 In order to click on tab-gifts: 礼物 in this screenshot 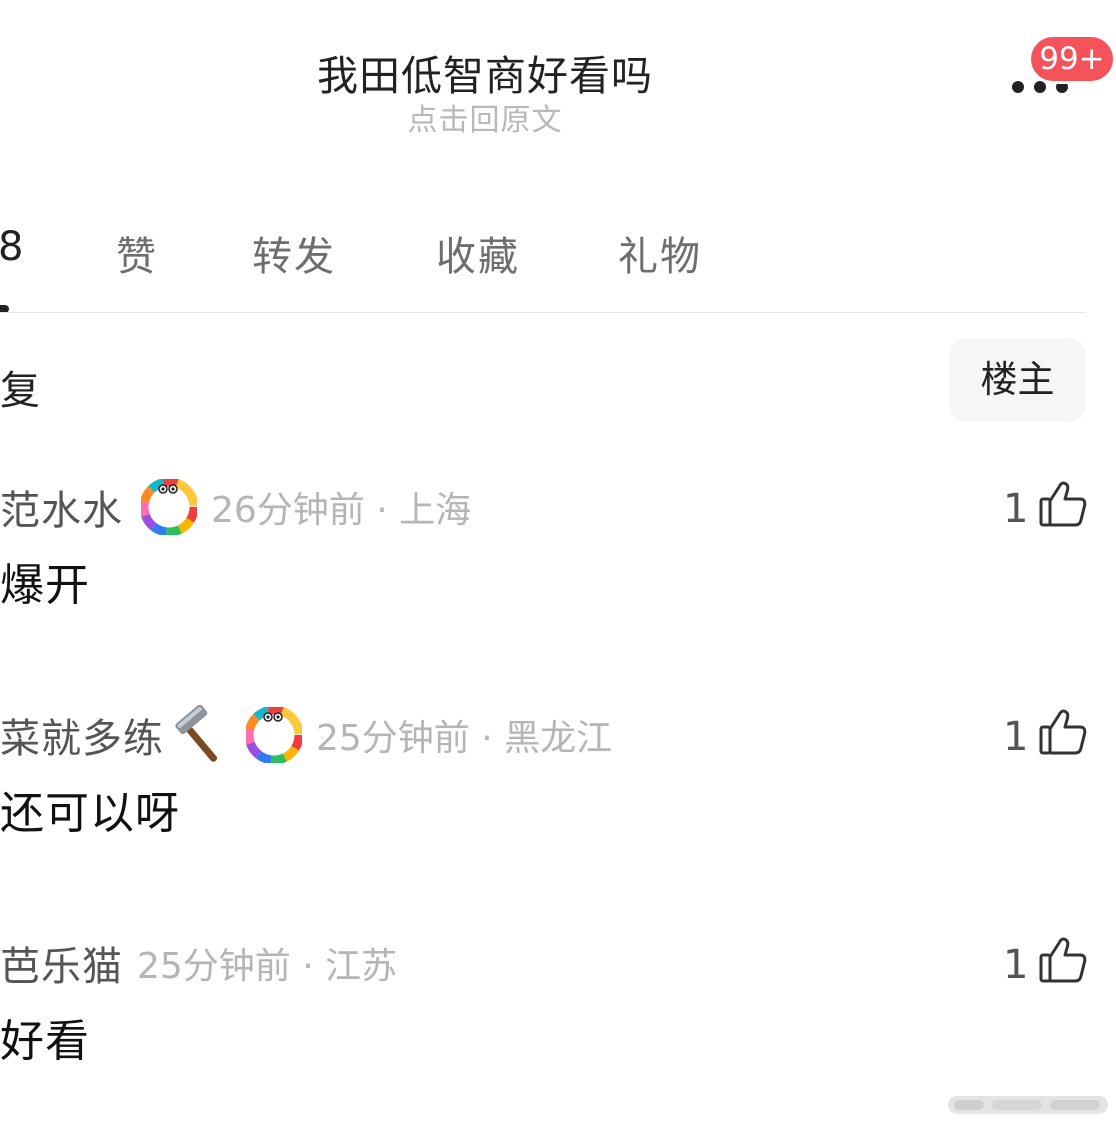, I will do `click(660, 253)`.